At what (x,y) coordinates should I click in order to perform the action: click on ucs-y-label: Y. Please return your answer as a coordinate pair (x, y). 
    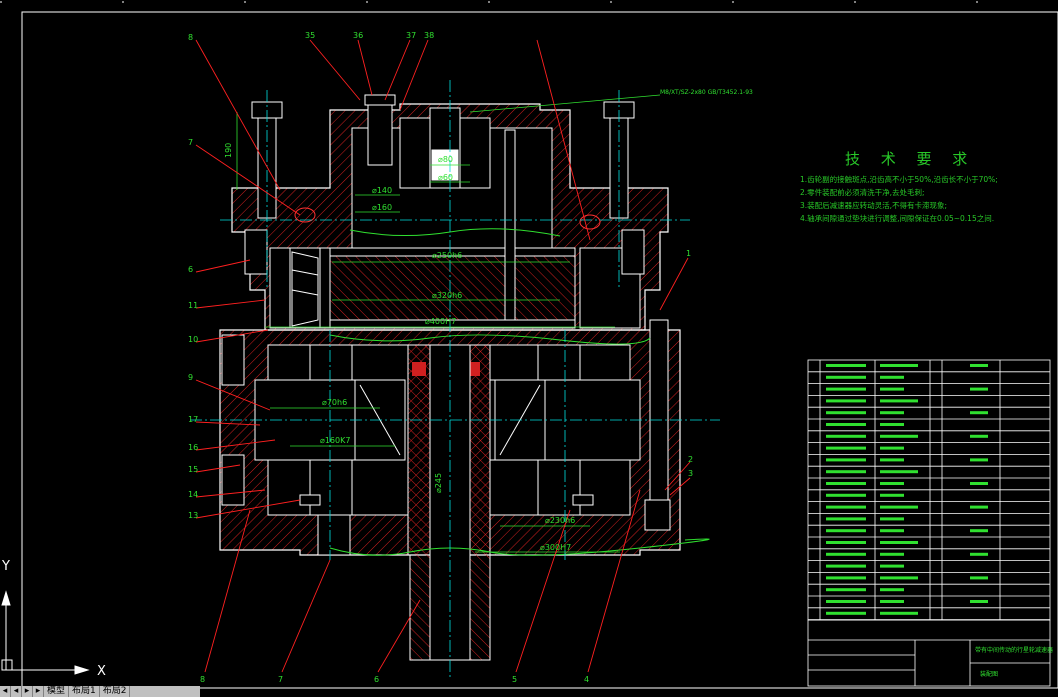
    Looking at the image, I should click on (5, 566).